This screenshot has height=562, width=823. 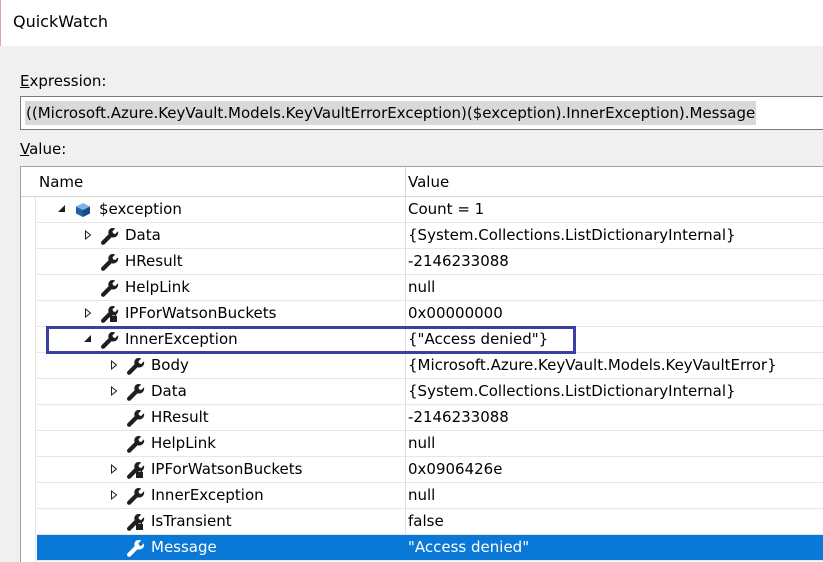 What do you see at coordinates (221, 547) in the screenshot?
I see `name-cell: Message` at bounding box center [221, 547].